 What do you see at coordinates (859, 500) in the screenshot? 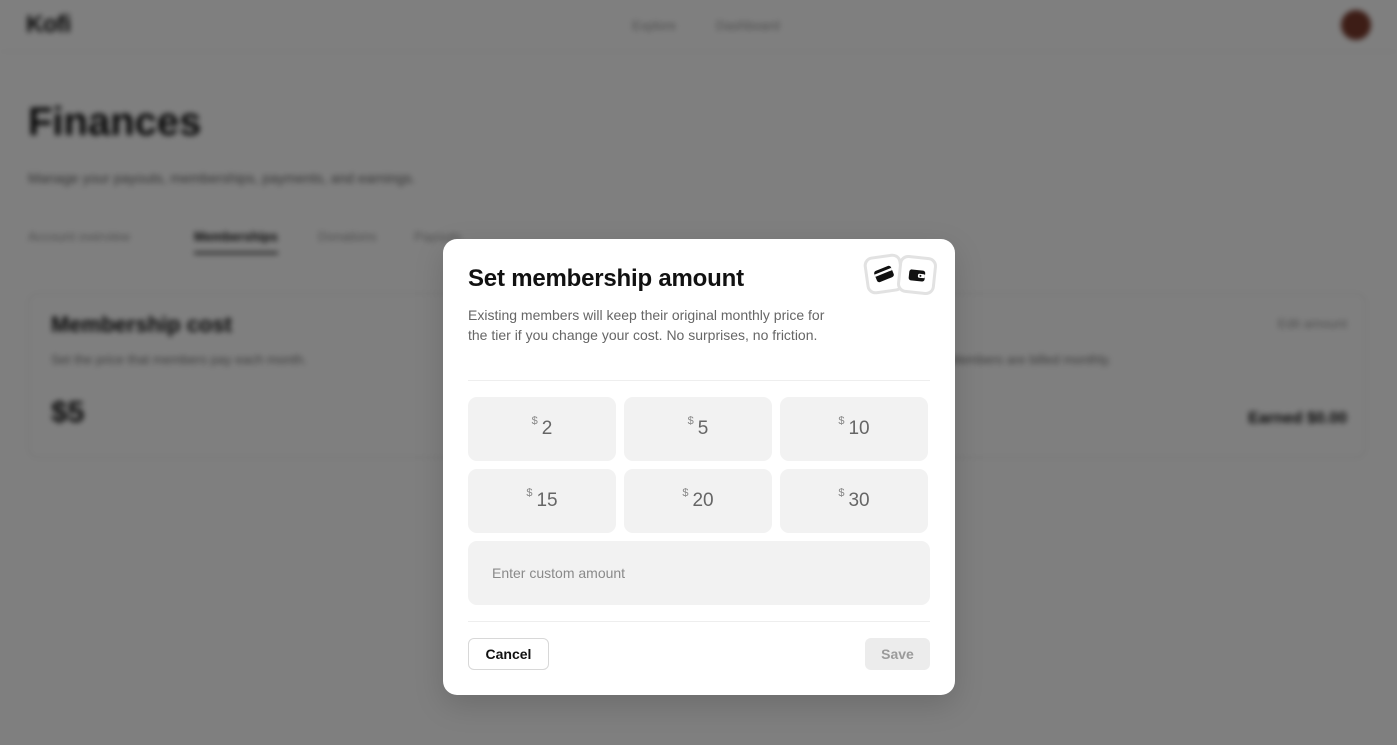
I see `amount-value: 30` at bounding box center [859, 500].